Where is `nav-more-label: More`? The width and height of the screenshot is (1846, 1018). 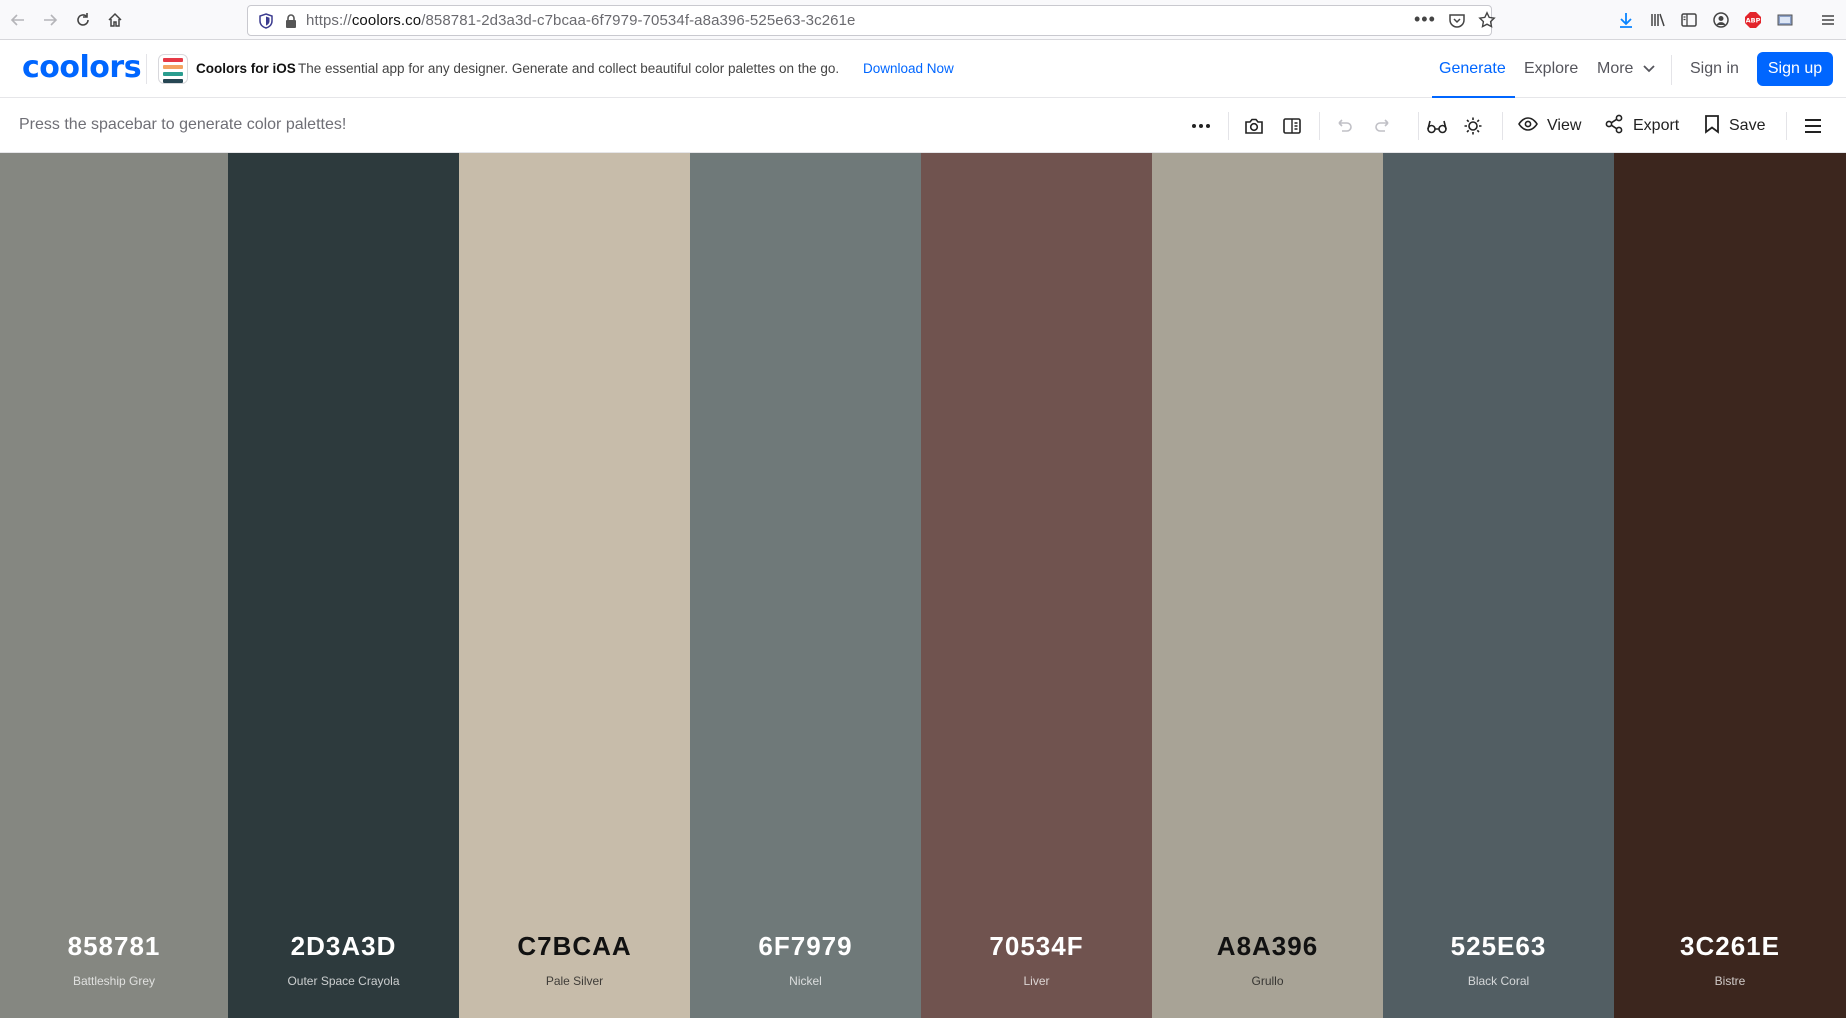 nav-more-label: More is located at coordinates (1615, 68).